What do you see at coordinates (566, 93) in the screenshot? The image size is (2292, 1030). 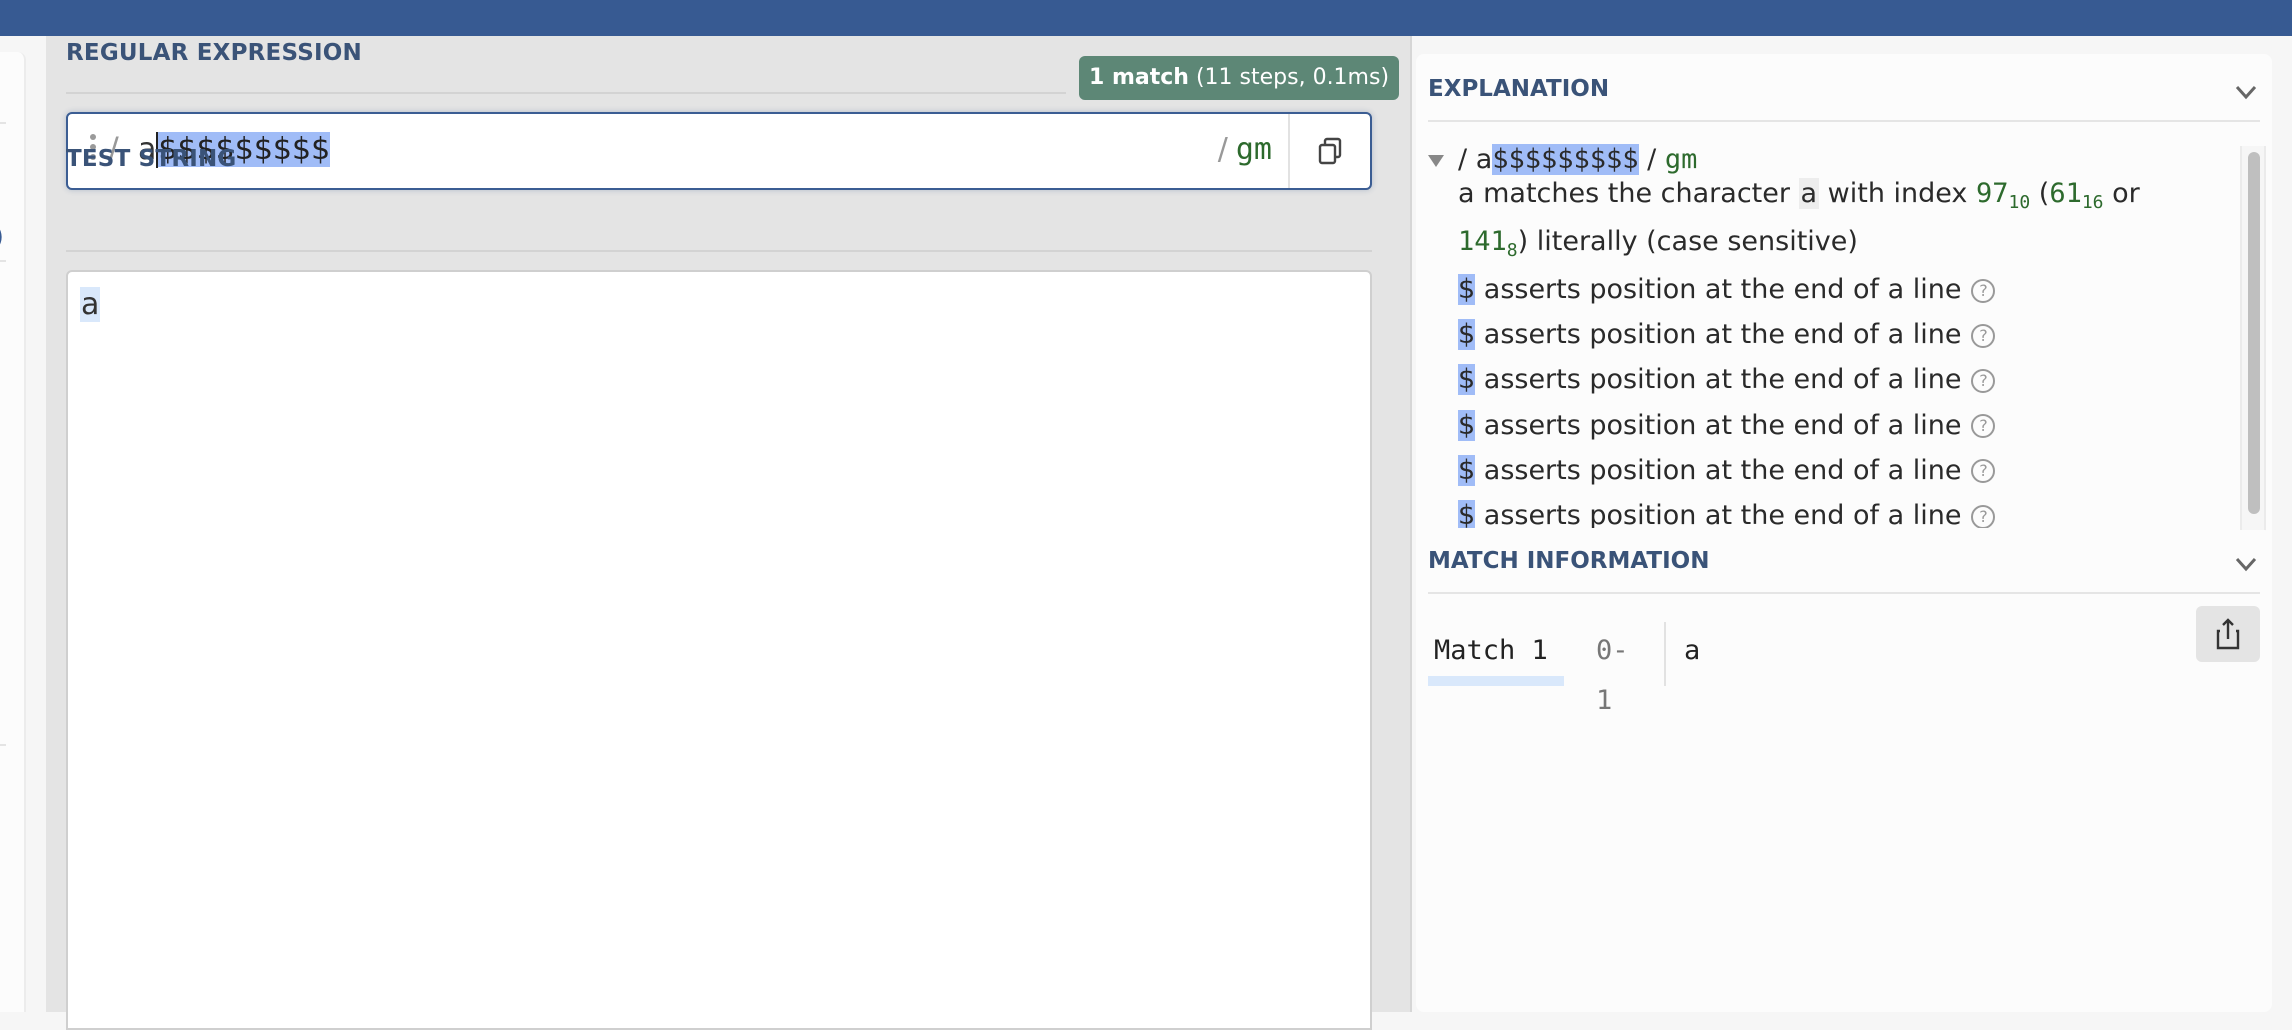 I see `regex-section-divider` at bounding box center [566, 93].